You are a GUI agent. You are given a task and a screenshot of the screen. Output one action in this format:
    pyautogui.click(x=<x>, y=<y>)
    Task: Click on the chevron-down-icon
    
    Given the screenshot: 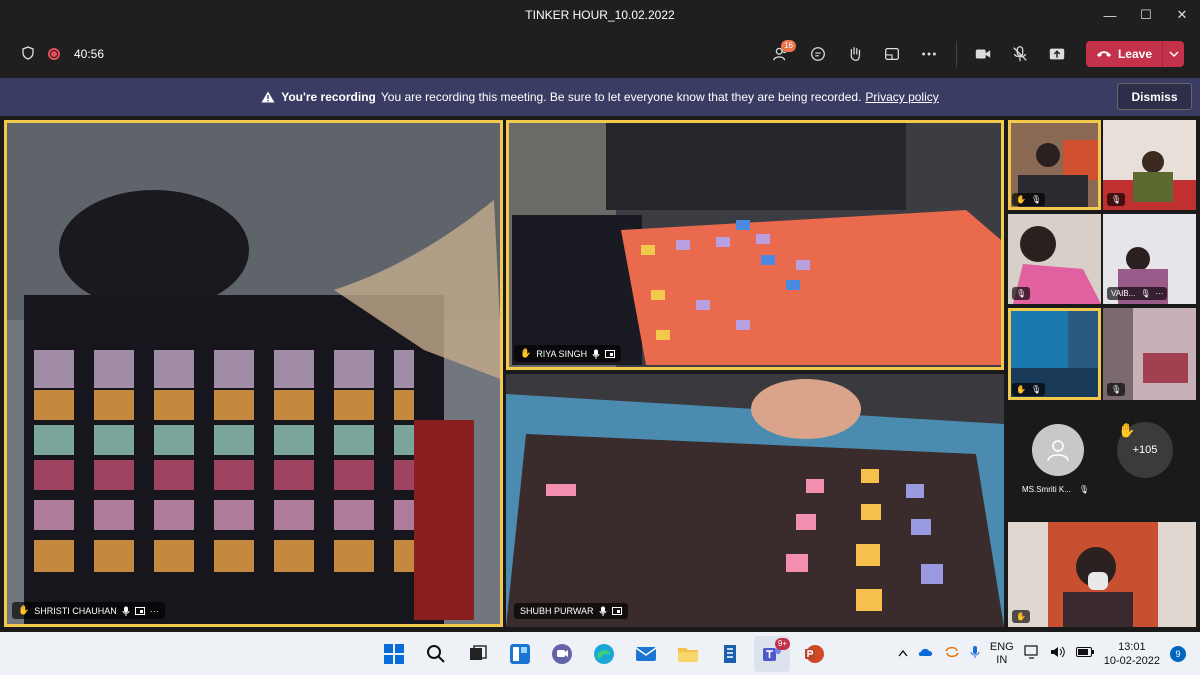 What is the action you would take?
    pyautogui.click(x=1173, y=54)
    